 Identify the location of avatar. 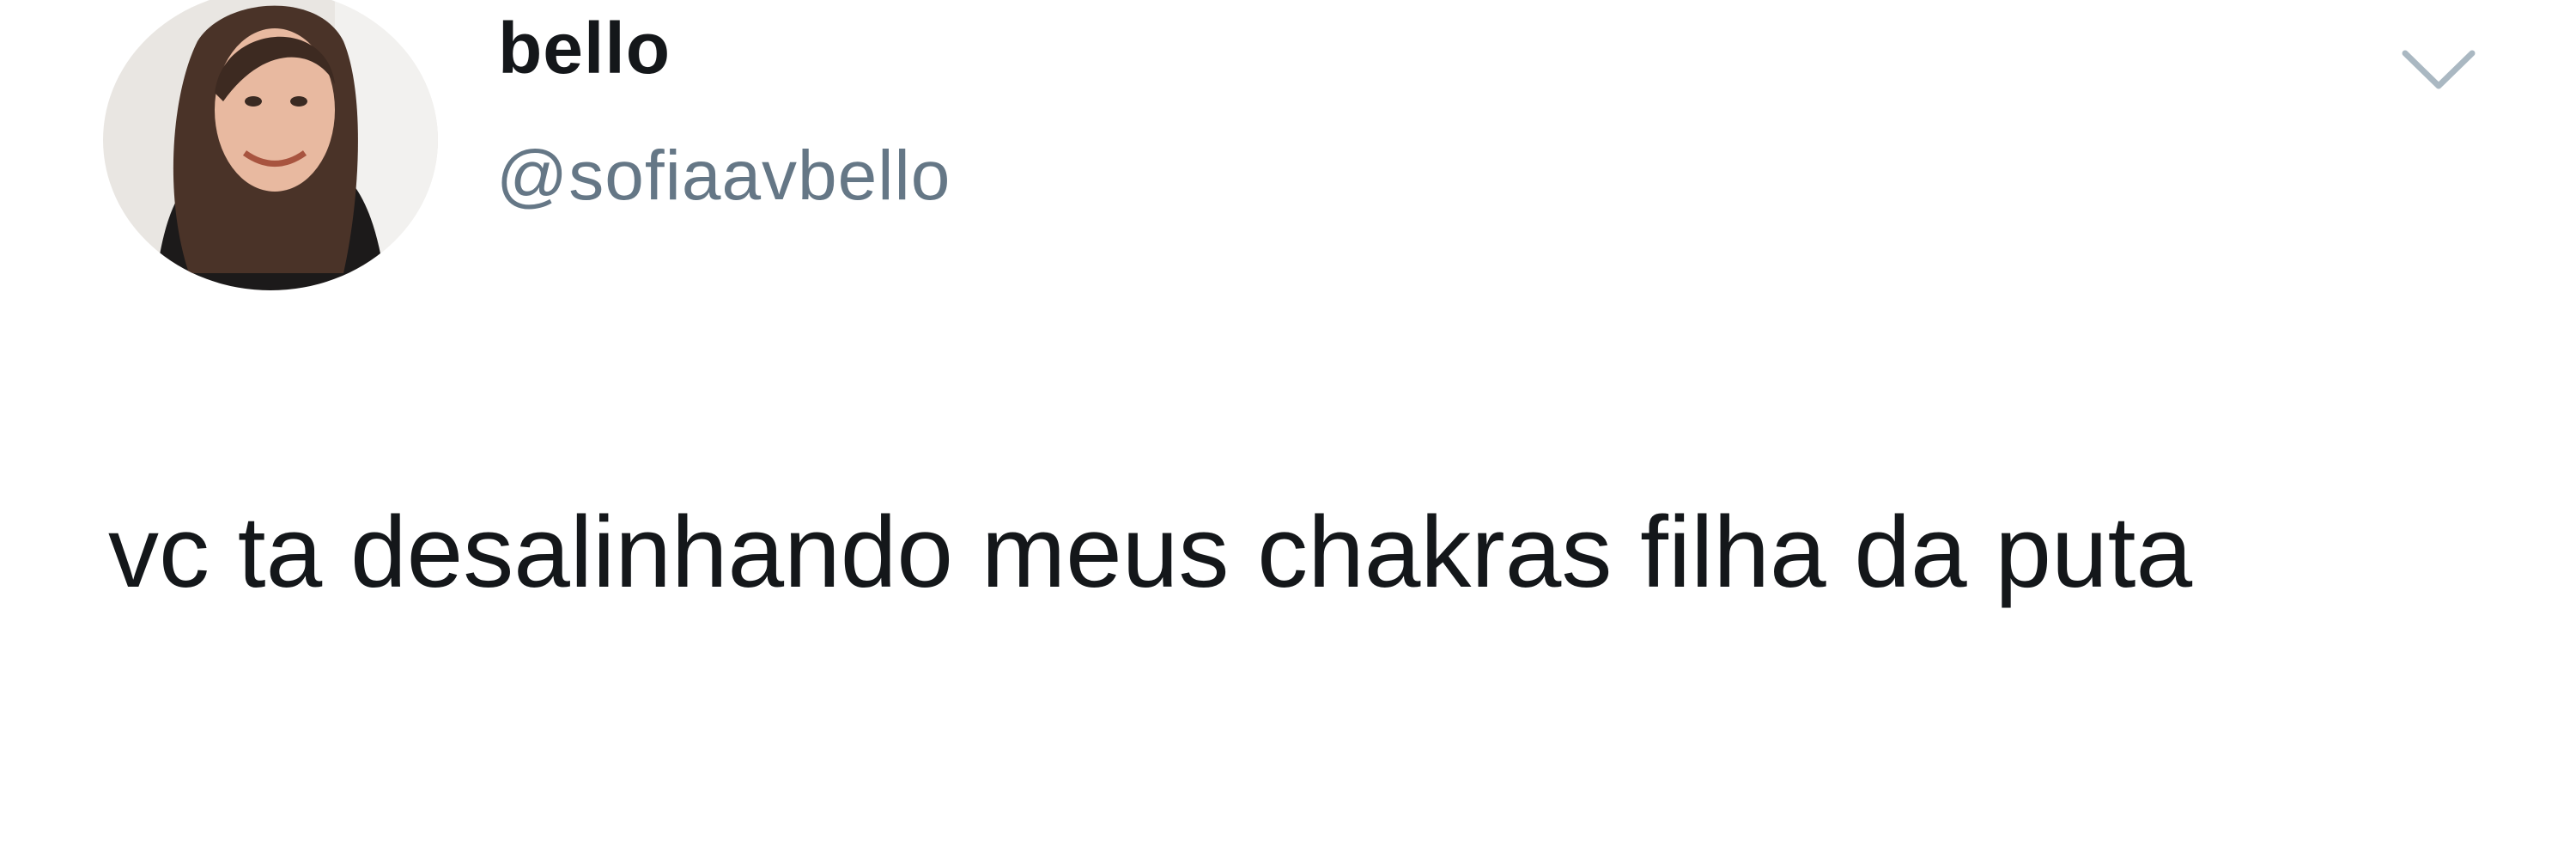
(270, 145).